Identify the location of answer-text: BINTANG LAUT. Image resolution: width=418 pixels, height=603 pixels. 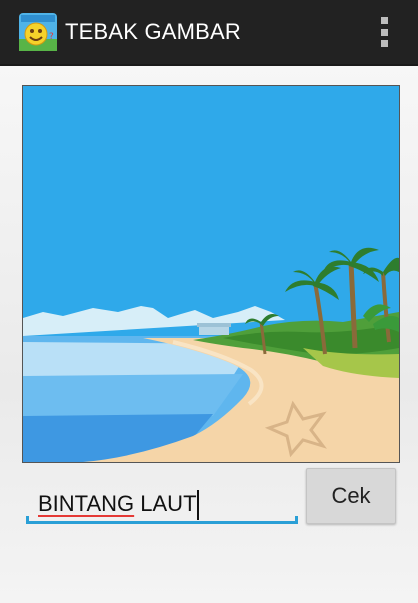
(117, 504).